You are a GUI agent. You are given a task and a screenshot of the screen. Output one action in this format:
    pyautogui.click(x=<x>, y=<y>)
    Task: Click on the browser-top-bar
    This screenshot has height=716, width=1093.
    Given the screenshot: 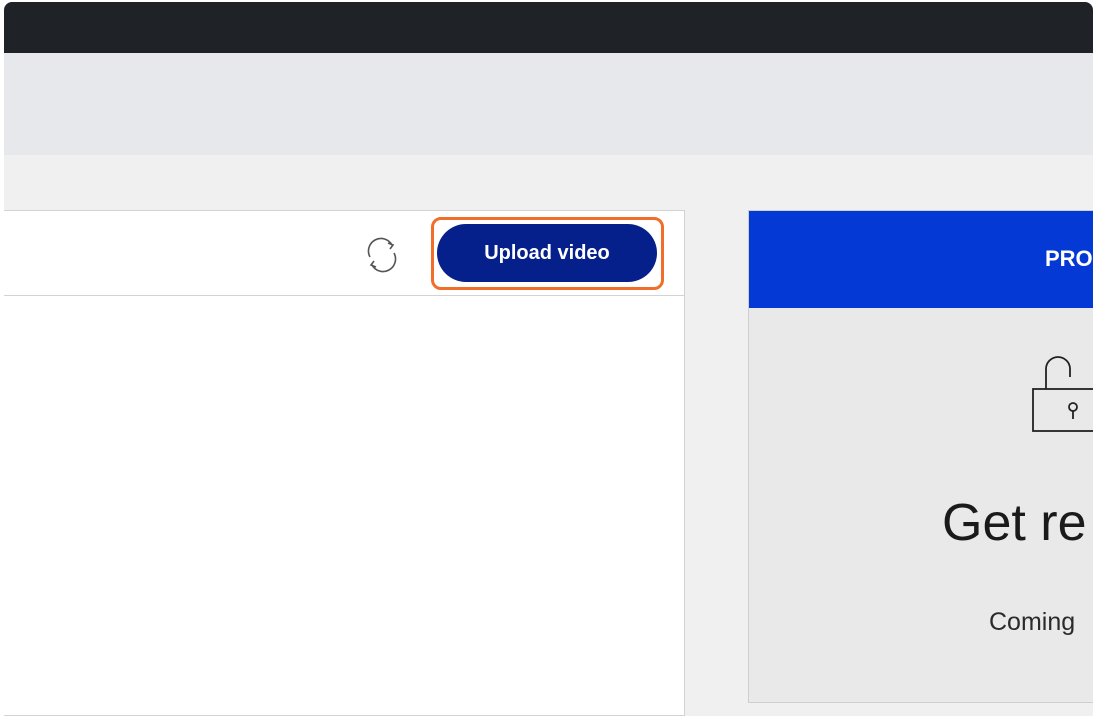 What is the action you would take?
    pyautogui.click(x=548, y=27)
    